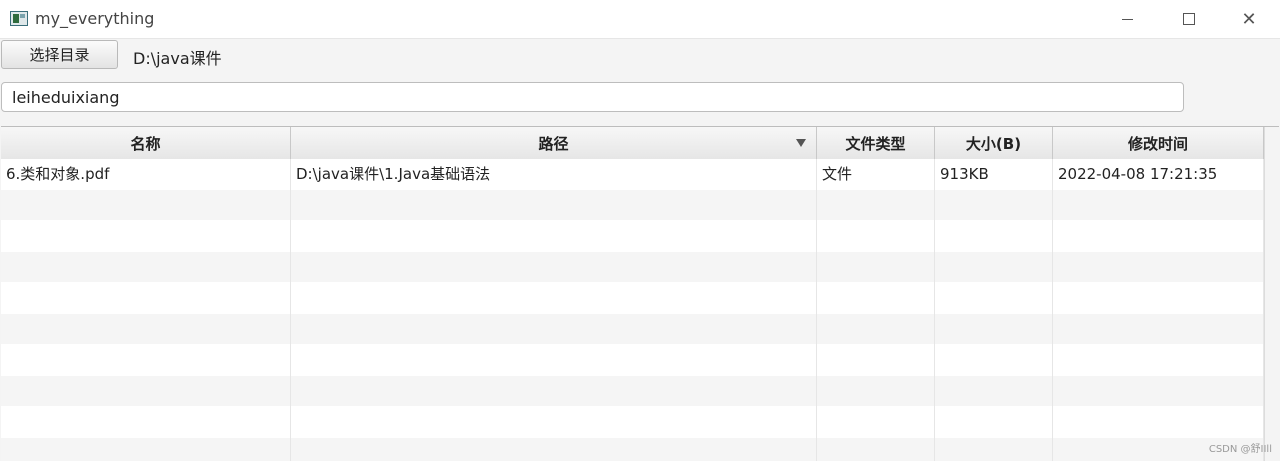  Describe the element at coordinates (95, 18) in the screenshot. I see `window-title: my_everything` at that location.